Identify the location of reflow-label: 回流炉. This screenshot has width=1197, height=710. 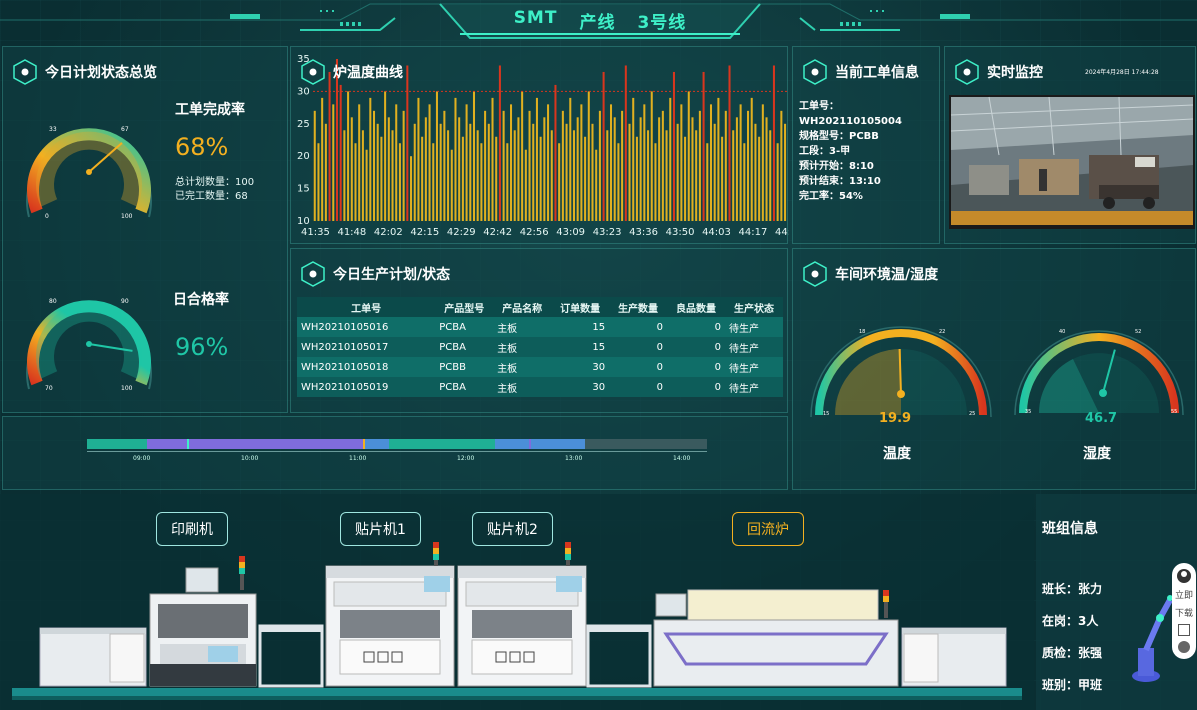
(768, 529).